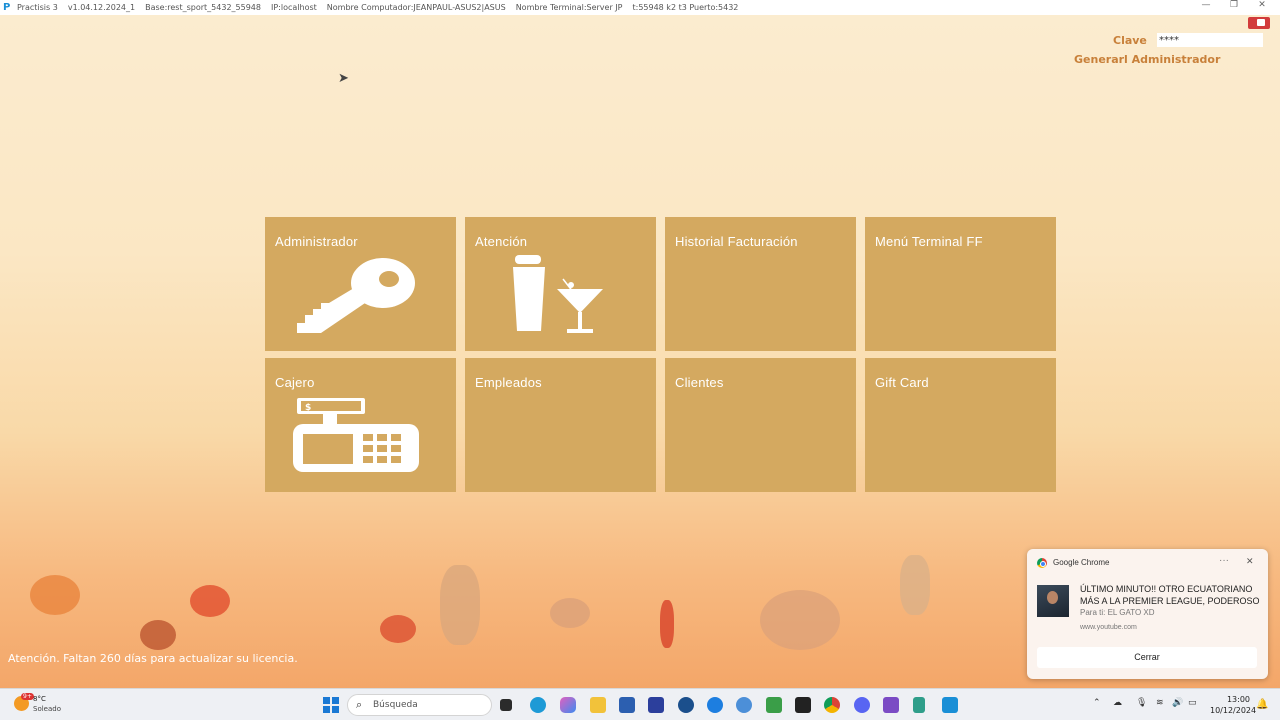 Image resolution: width=1280 pixels, height=720 pixels. What do you see at coordinates (1097, 703) in the screenshot?
I see `chevron-up-icon: ⌃` at bounding box center [1097, 703].